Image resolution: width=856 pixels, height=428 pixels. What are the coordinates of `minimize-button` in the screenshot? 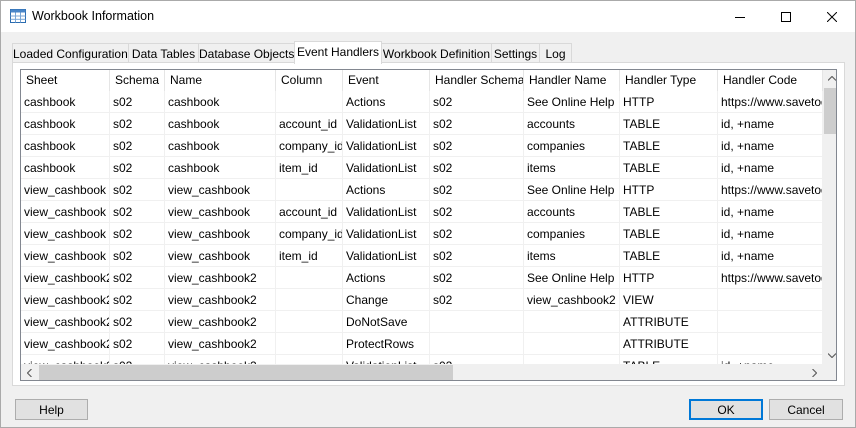 It's located at (740, 16).